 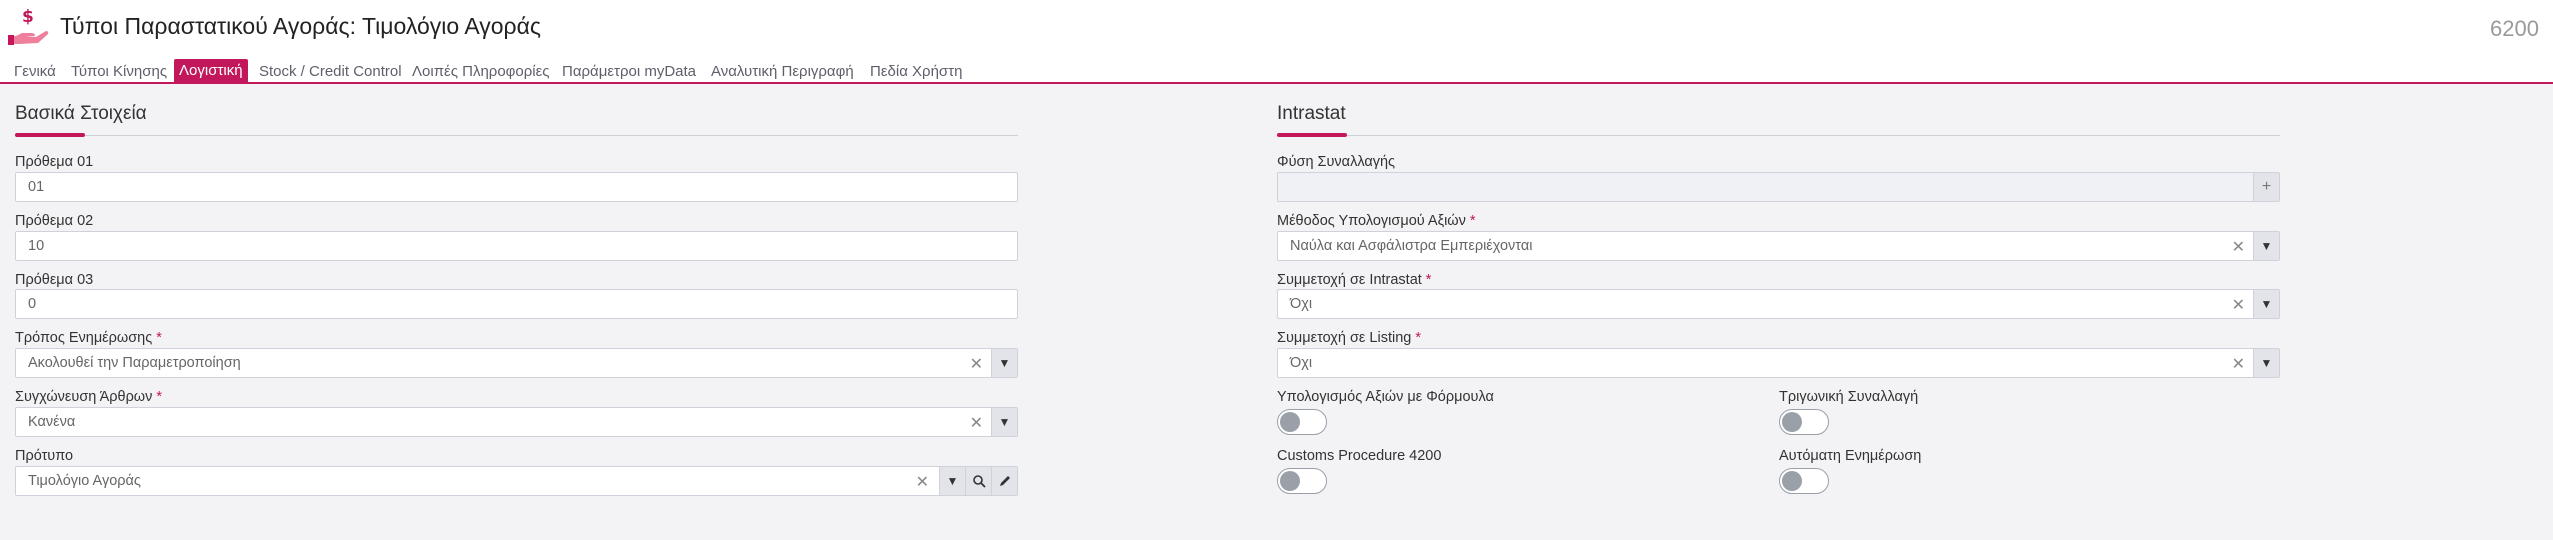 I want to click on intrastat-section-divider, so click(x=1778, y=135).